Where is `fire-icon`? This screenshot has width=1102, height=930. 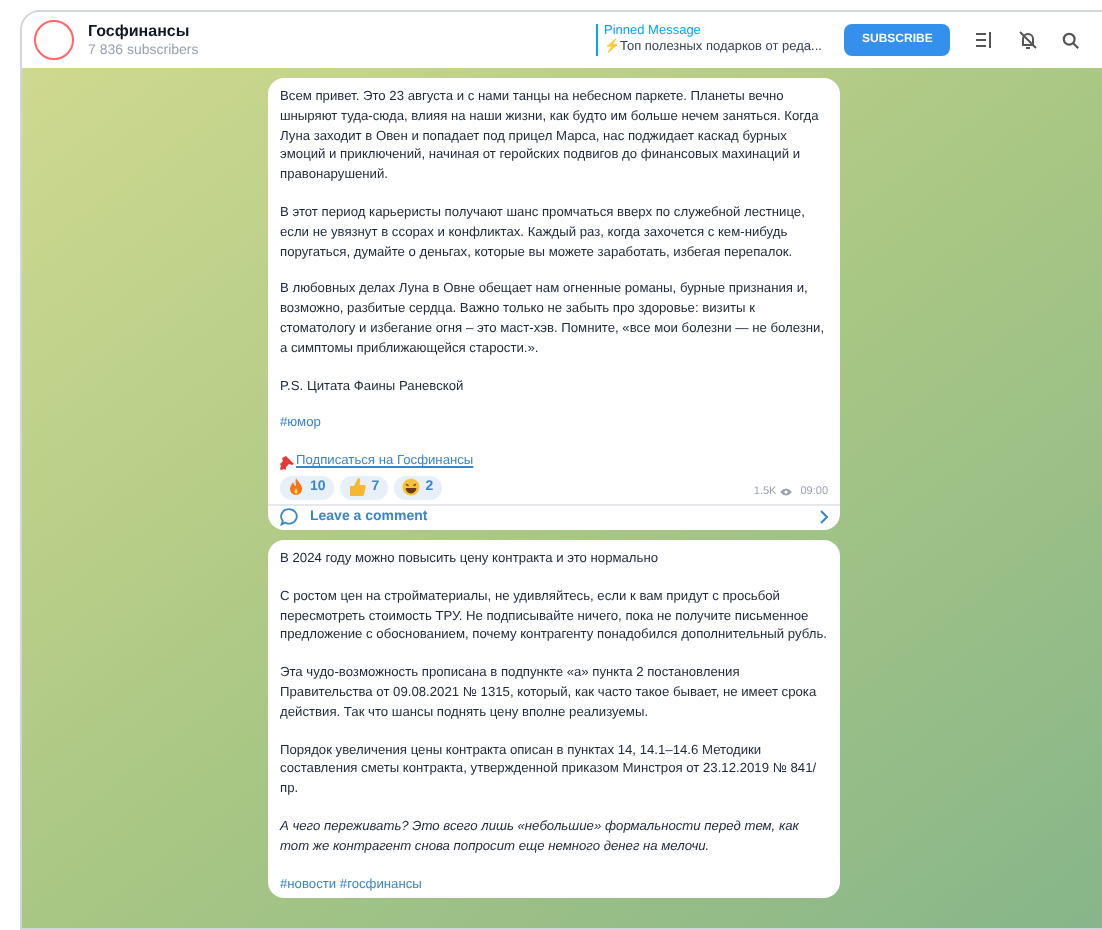 fire-icon is located at coordinates (296, 487).